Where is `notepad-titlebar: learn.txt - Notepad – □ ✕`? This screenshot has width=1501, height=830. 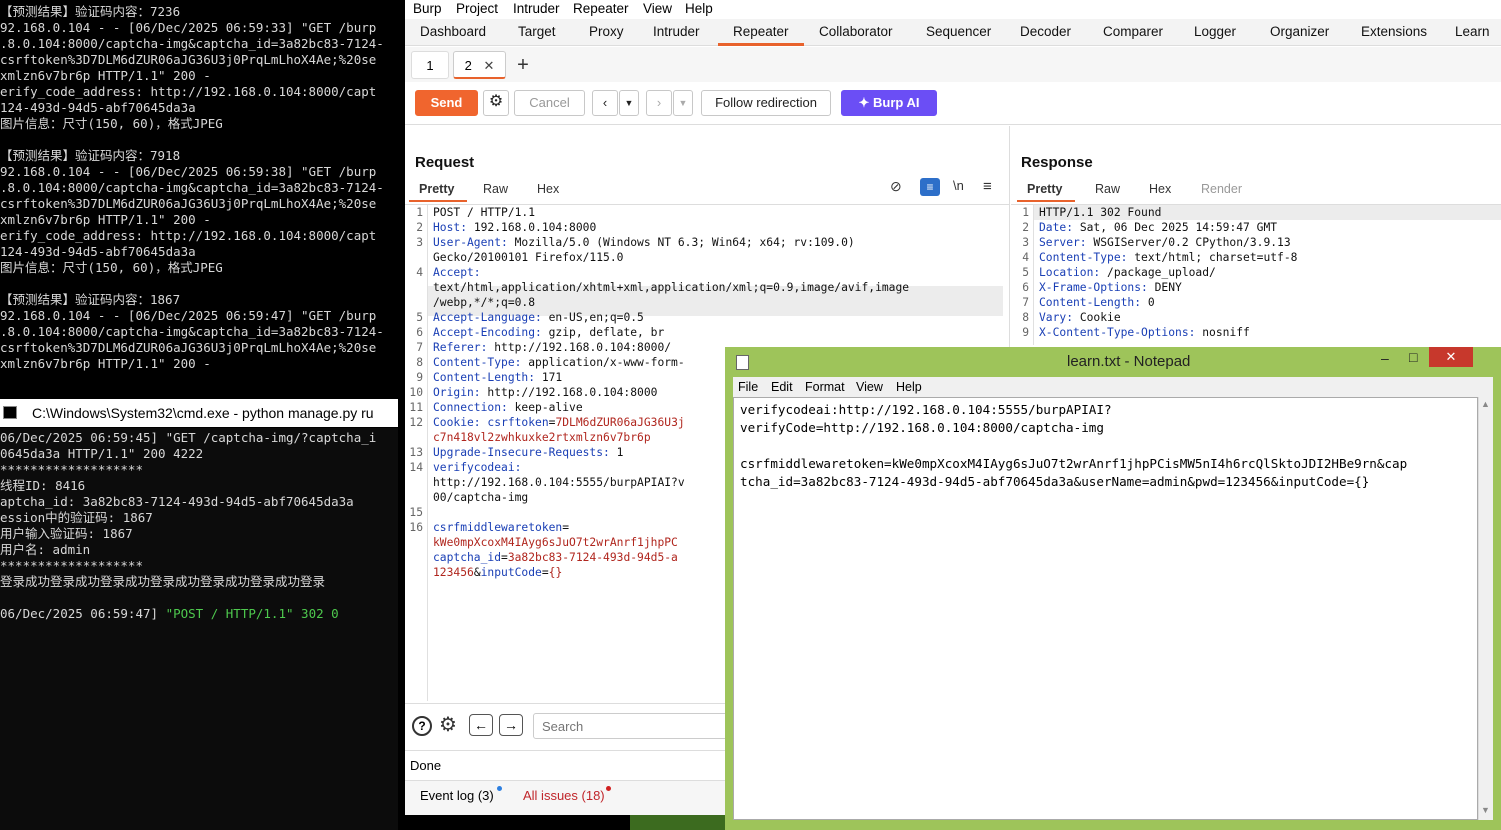 notepad-titlebar: learn.txt - Notepad – □ ✕ is located at coordinates (1113, 362).